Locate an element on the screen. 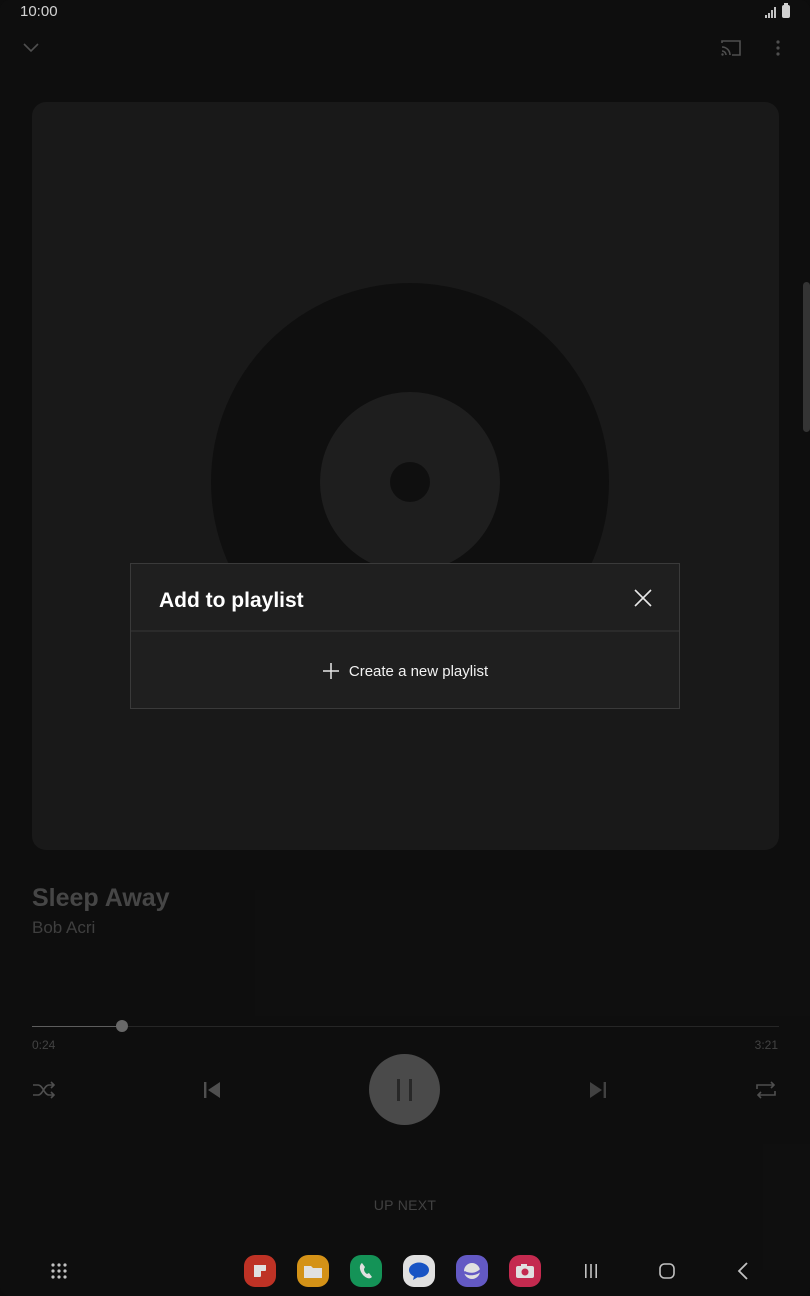  progress-thumb is located at coordinates (121, 1026).